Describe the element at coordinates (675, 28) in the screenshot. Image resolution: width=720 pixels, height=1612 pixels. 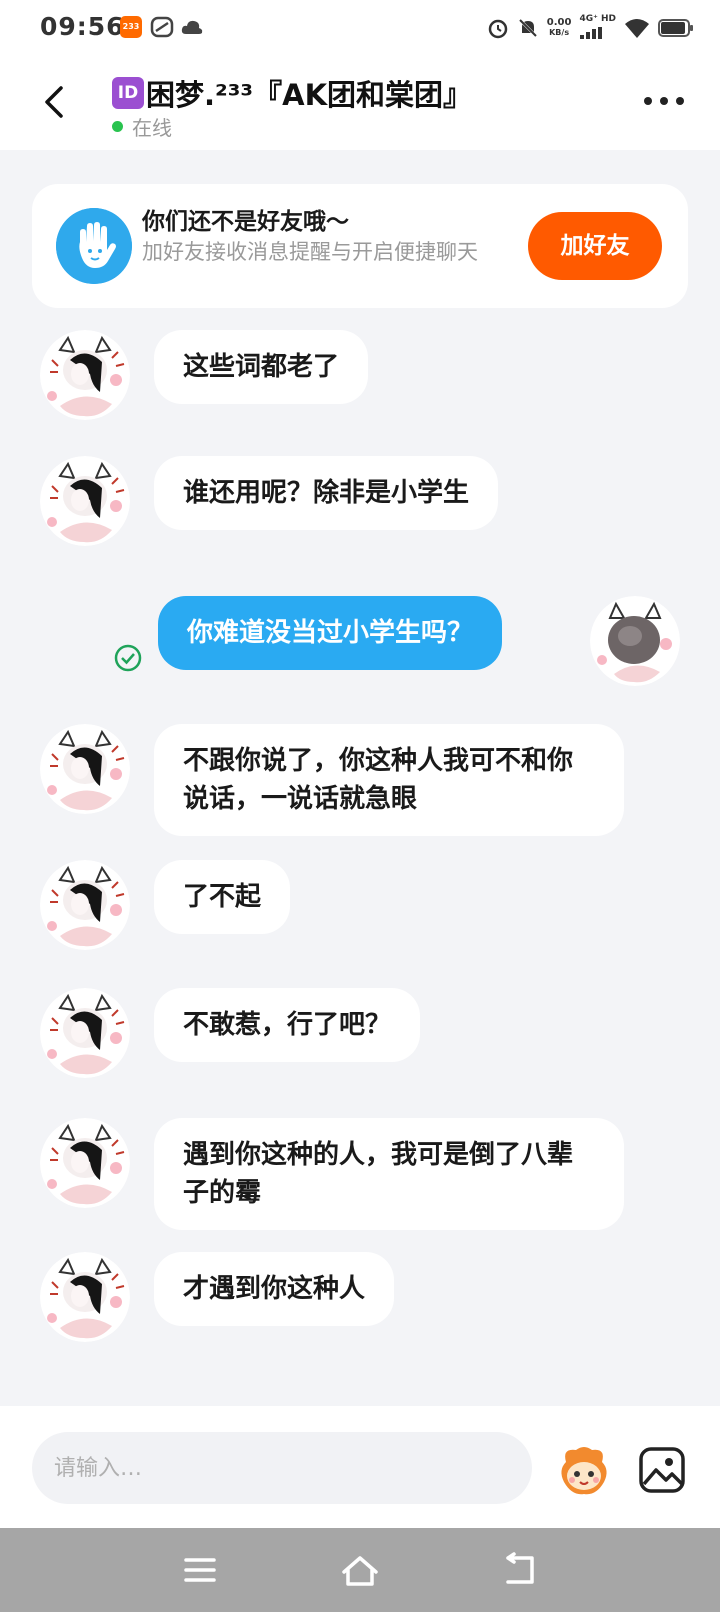
I see `battery-icon` at that location.